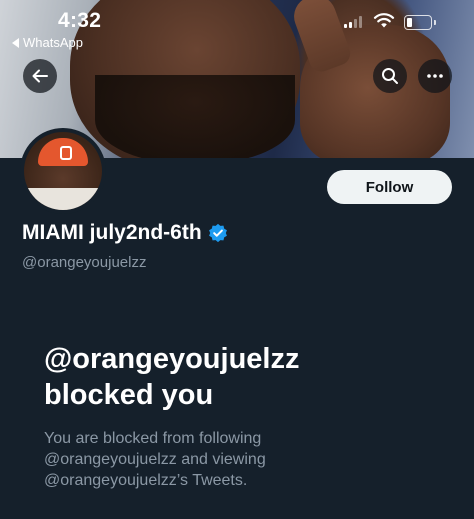 This screenshot has width=474, height=519. I want to click on back-button, so click(40, 76).